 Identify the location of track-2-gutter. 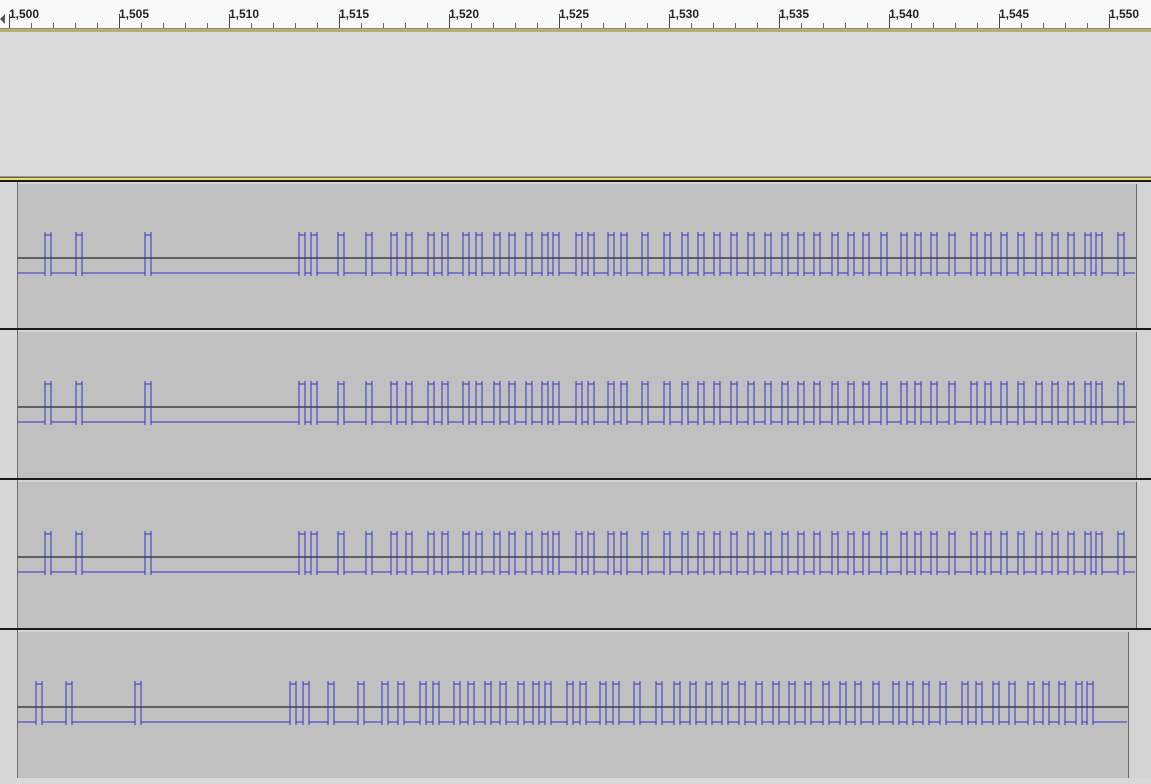
(9, 404).